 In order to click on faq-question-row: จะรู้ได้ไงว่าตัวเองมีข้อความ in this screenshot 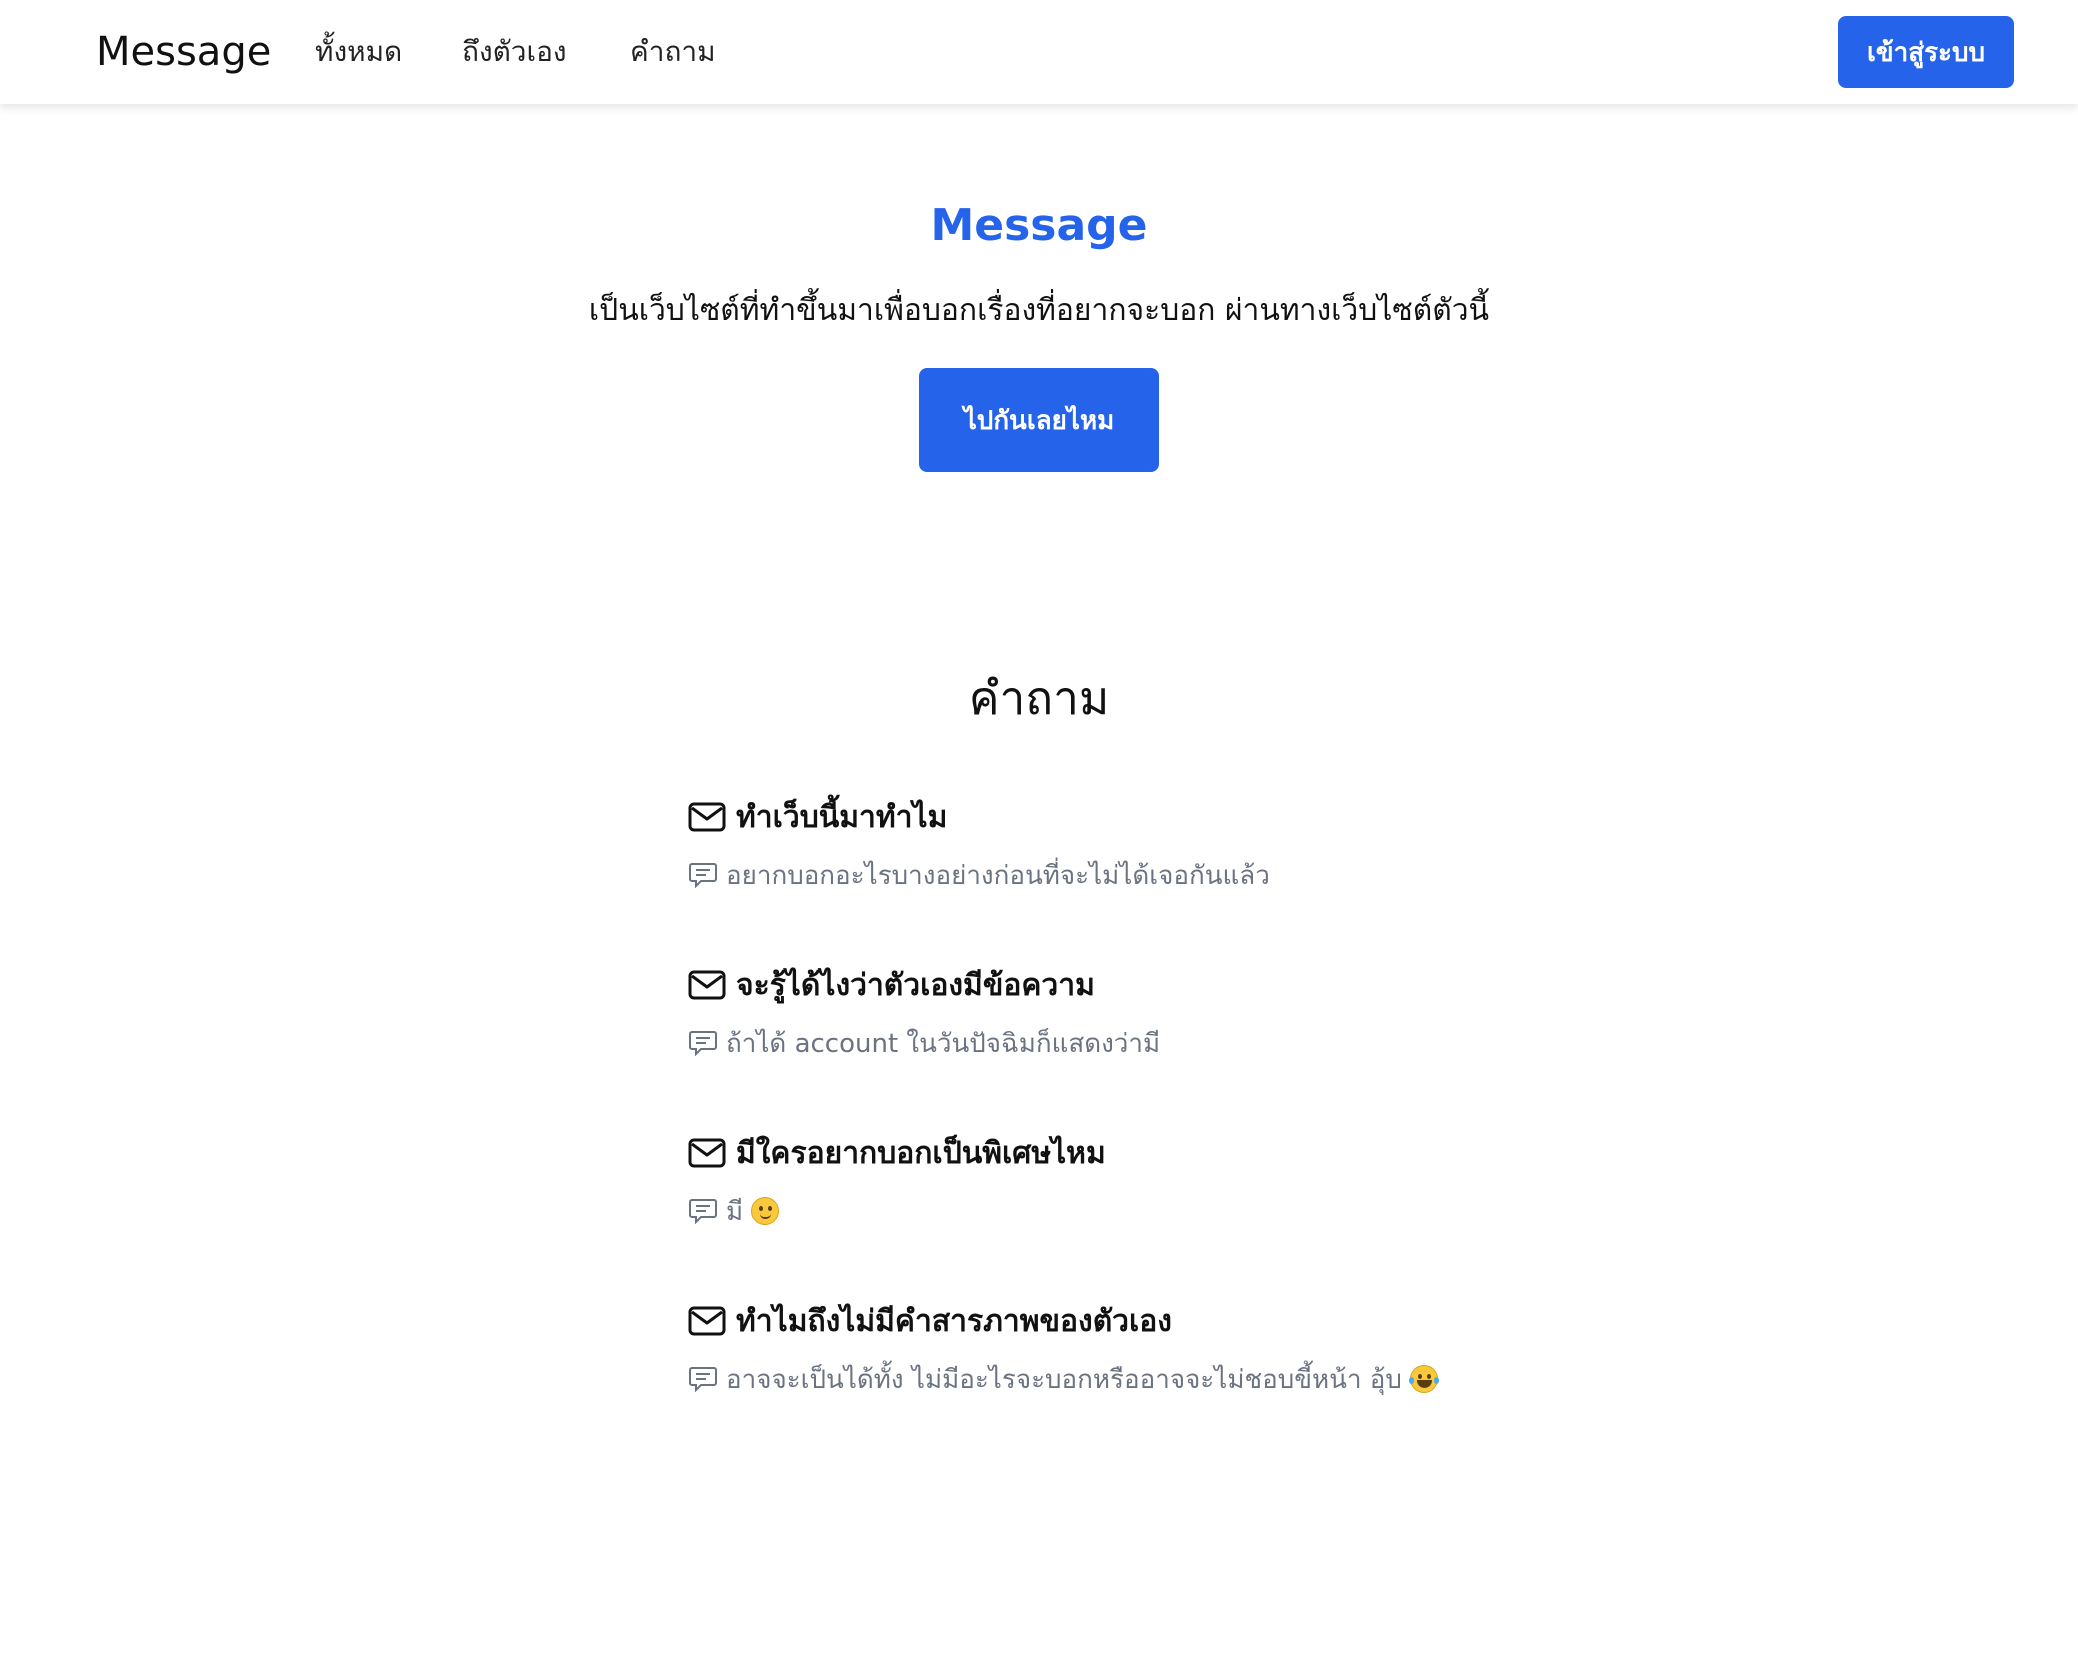, I will do `click(1238, 985)`.